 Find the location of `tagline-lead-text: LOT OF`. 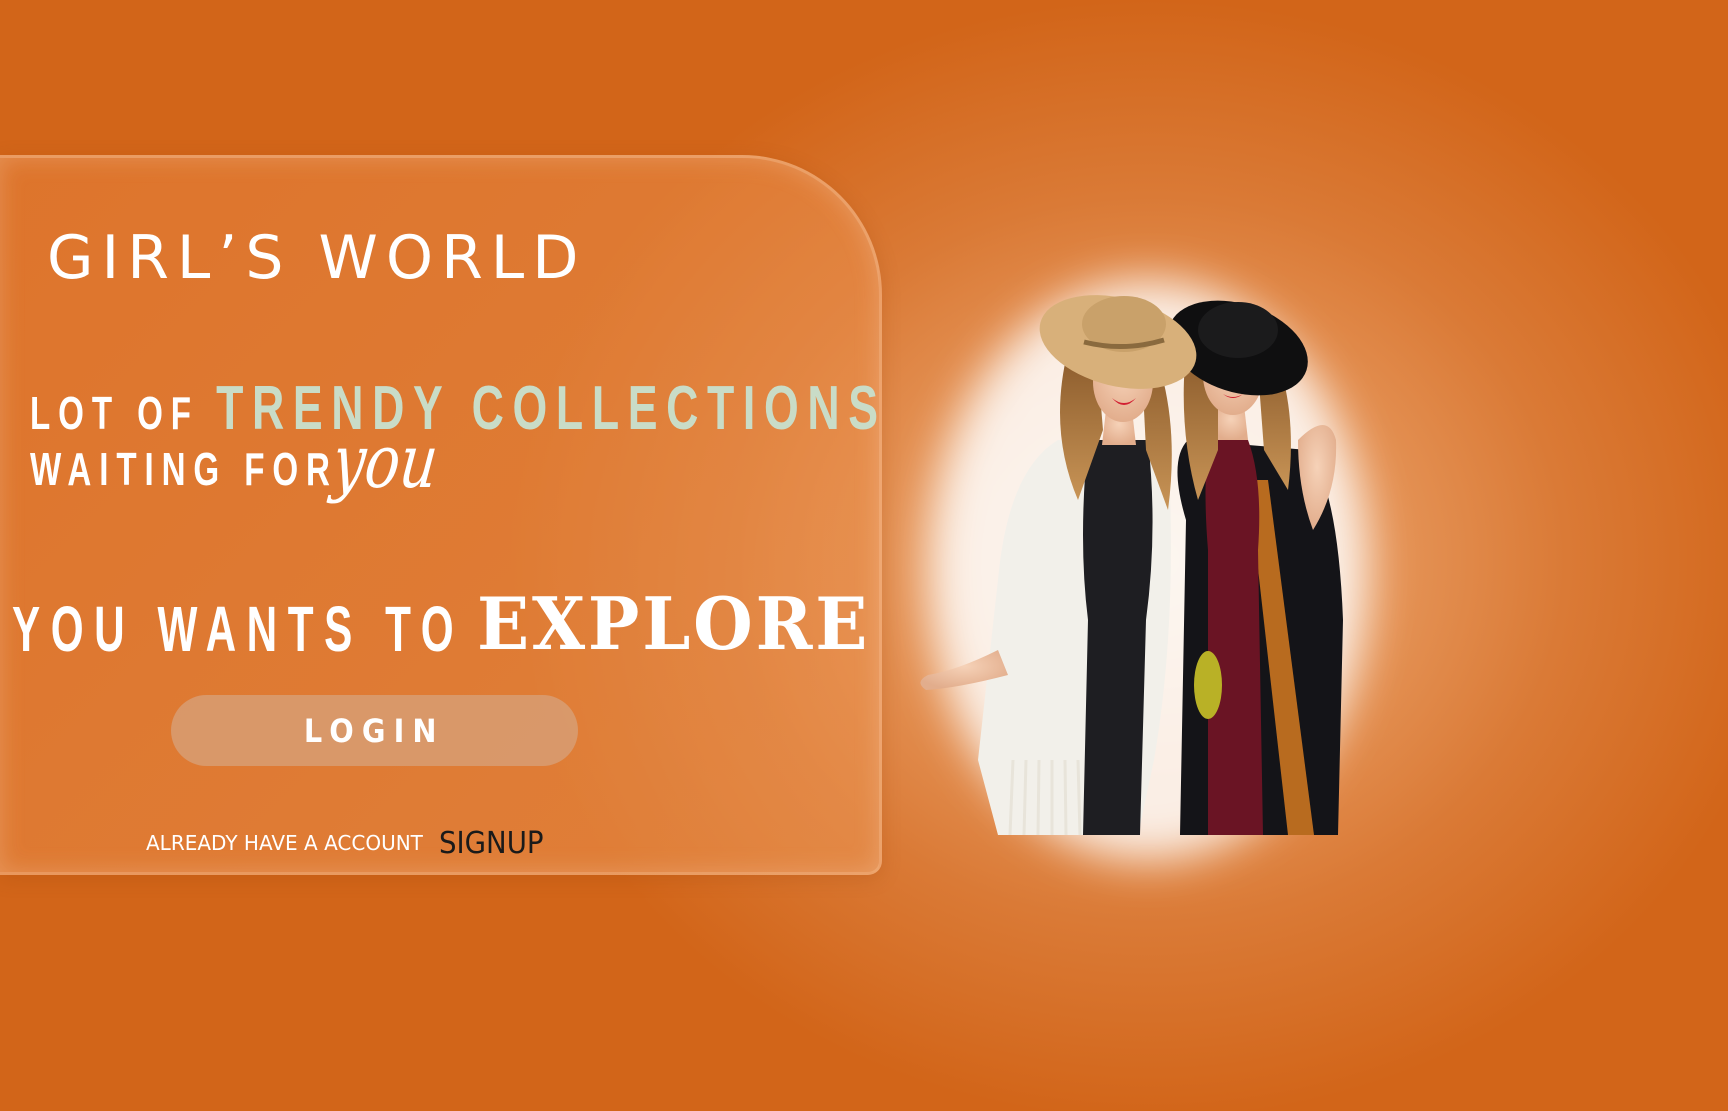

tagline-lead-text: LOT OF is located at coordinates (114, 413).